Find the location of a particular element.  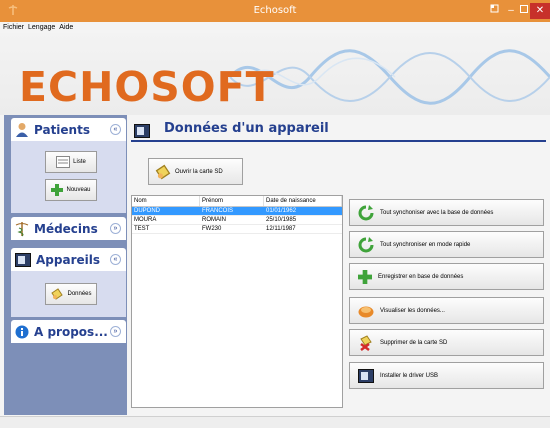

sidebar-header-apropos: A propos... » is located at coordinates (68, 331).